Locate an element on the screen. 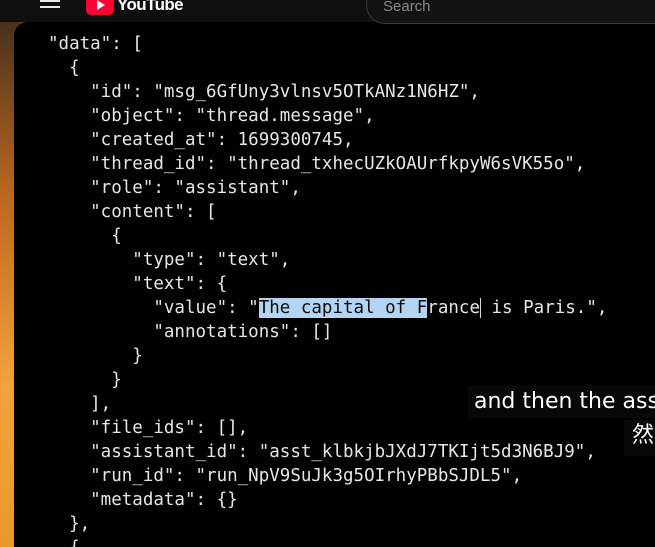 This screenshot has height=547, width=655. code-line: "content": [ is located at coordinates (132, 212).